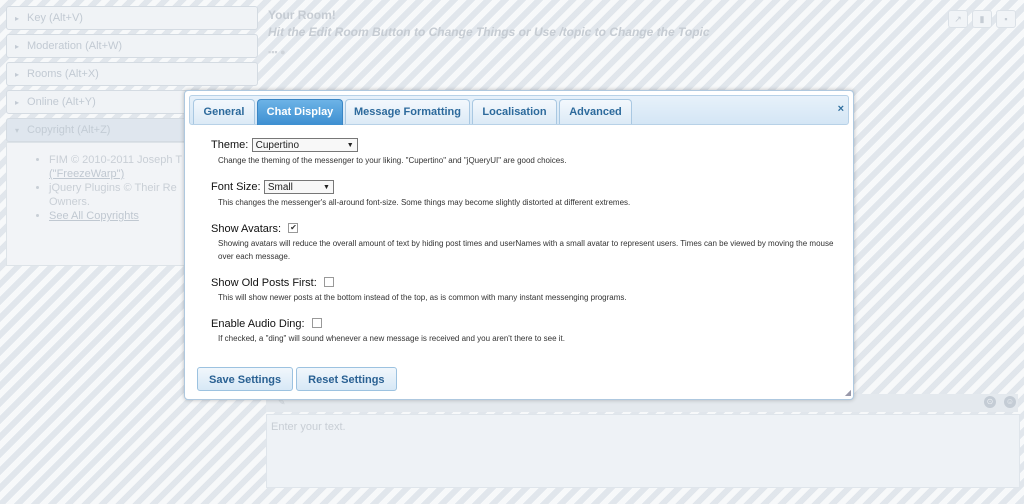 The image size is (1024, 504). What do you see at coordinates (132, 46) in the screenshot?
I see `accordion-moderation: ▸ Moderation (Alt+W)` at bounding box center [132, 46].